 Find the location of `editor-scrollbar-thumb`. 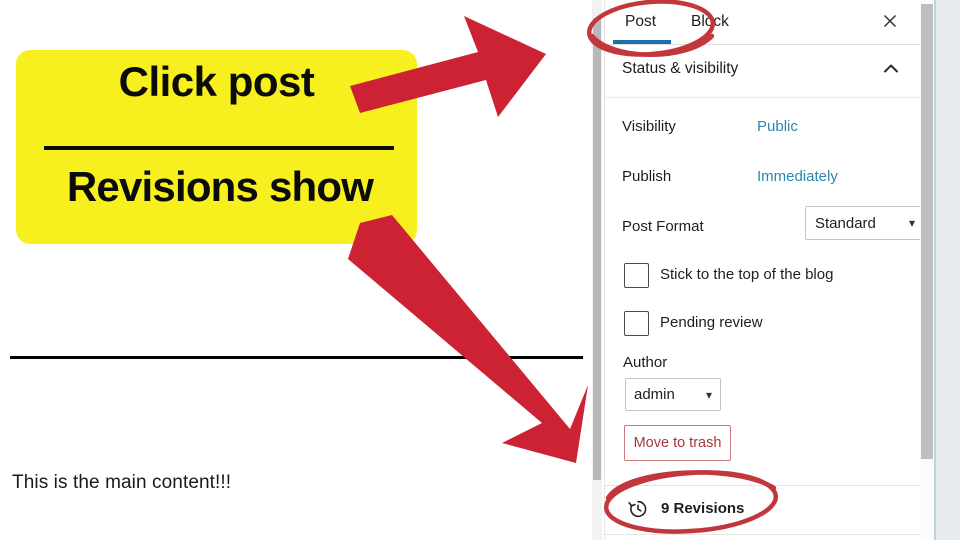

editor-scrollbar-thumb is located at coordinates (597, 249).